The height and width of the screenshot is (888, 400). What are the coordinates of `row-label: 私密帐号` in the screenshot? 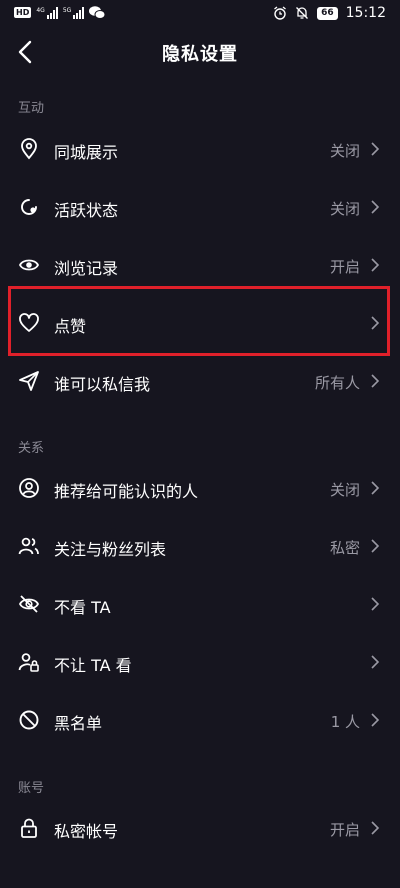 It's located at (86, 831).